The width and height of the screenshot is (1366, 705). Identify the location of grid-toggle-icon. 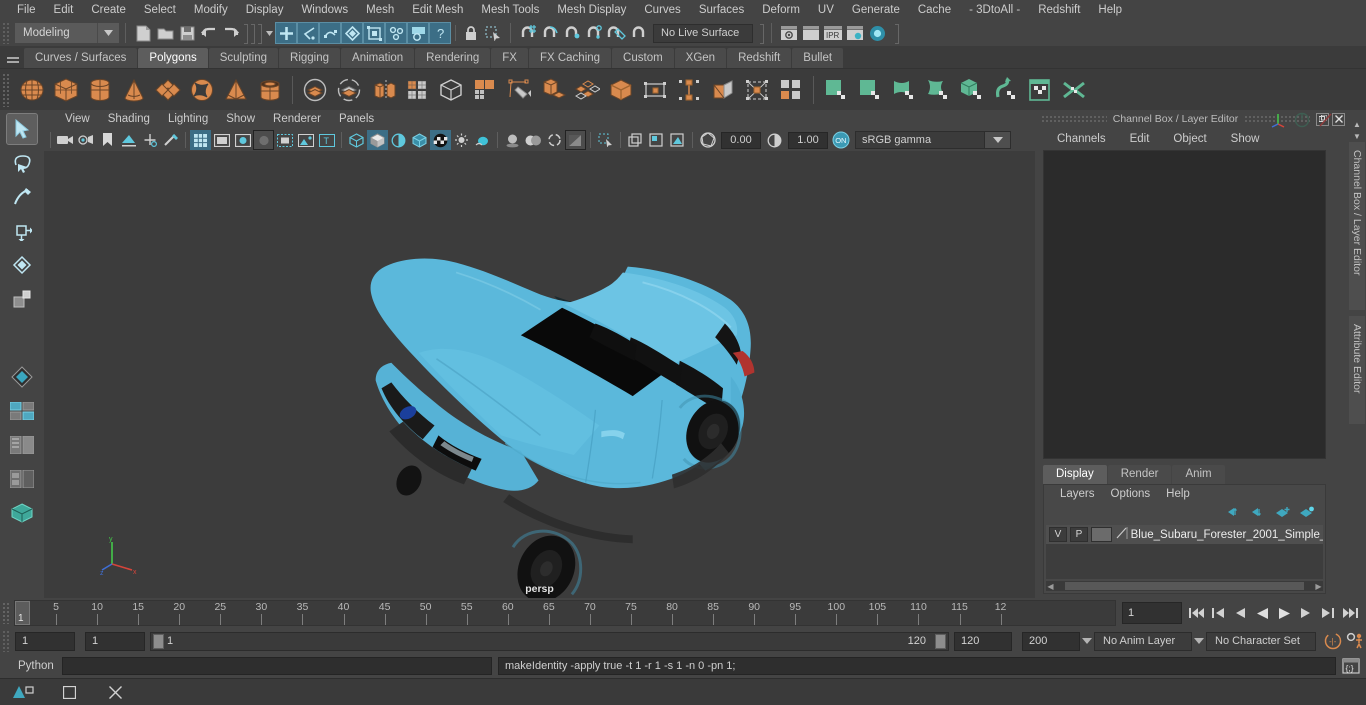
(200, 140).